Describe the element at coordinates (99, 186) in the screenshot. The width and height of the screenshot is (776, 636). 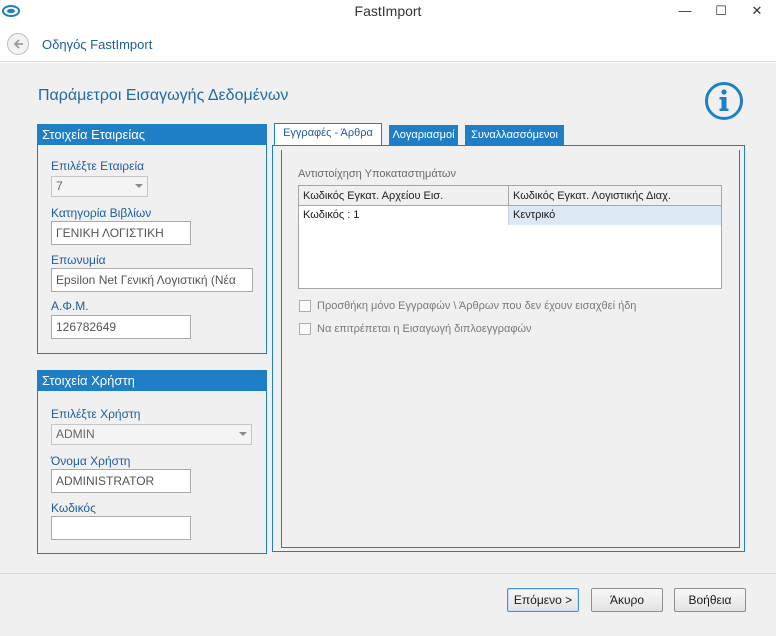
I see `company-select: 7` at that location.